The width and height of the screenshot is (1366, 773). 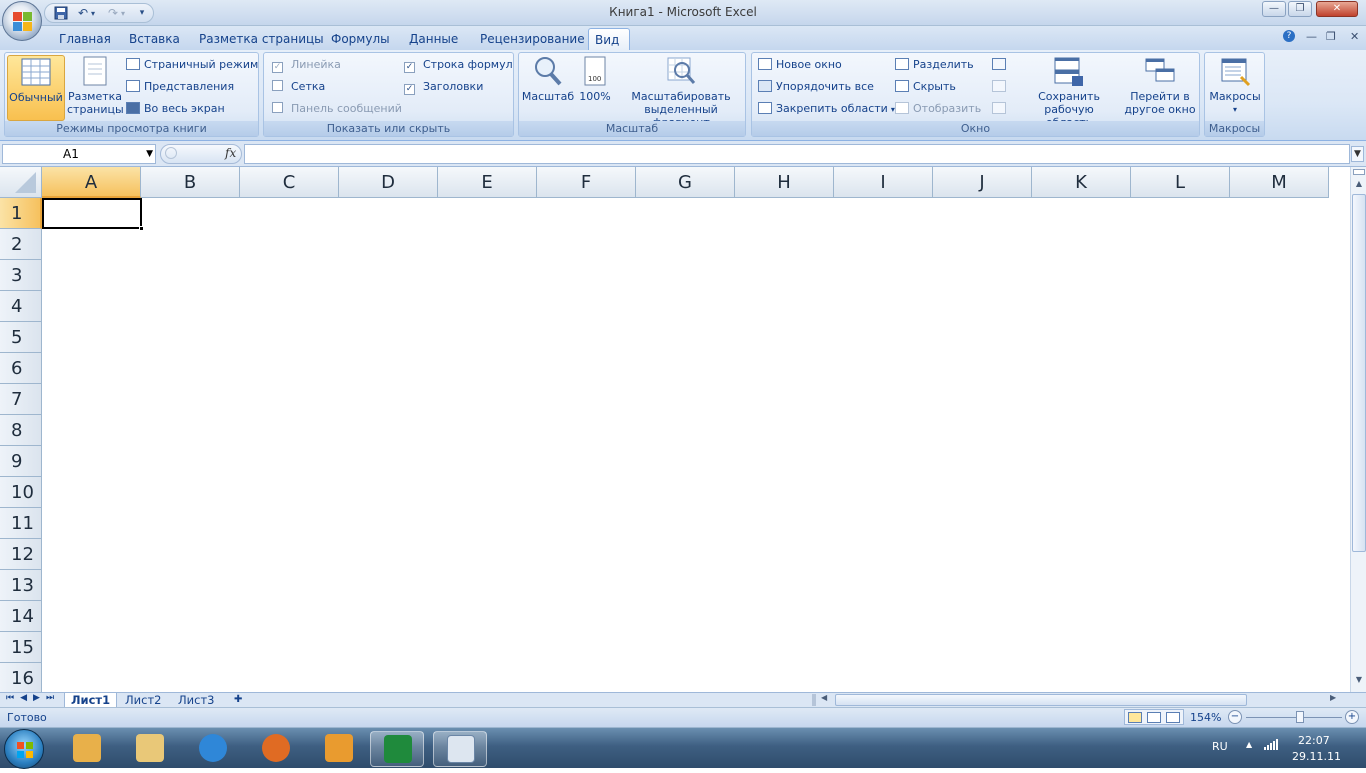 What do you see at coordinates (21, 677) in the screenshot?
I see `row-header-16: 16` at bounding box center [21, 677].